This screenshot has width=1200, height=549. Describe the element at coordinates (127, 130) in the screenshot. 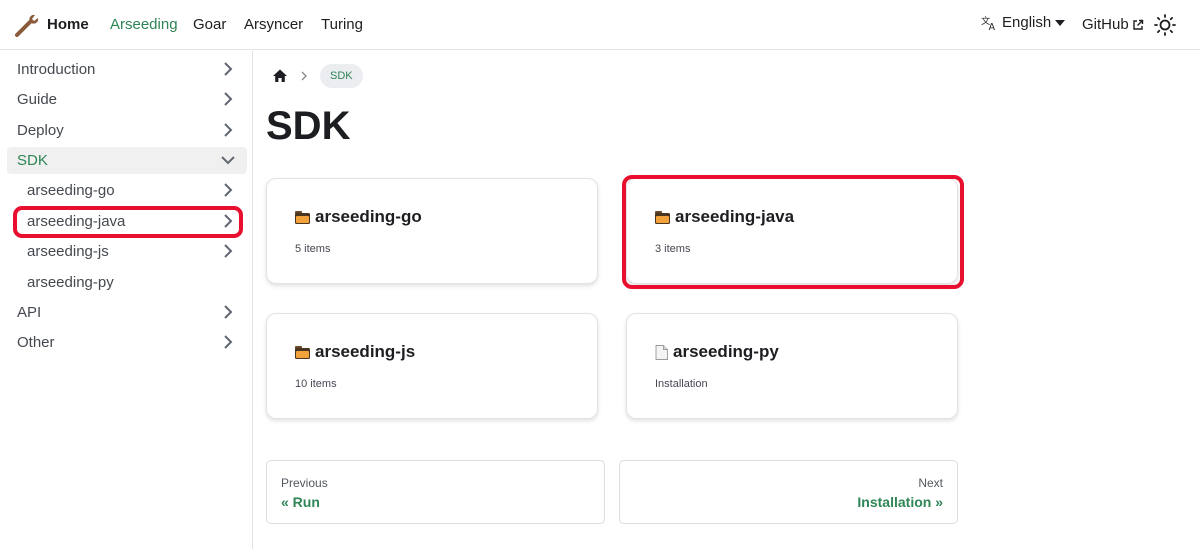

I see `sidebar-item-deploy: Deploy` at that location.